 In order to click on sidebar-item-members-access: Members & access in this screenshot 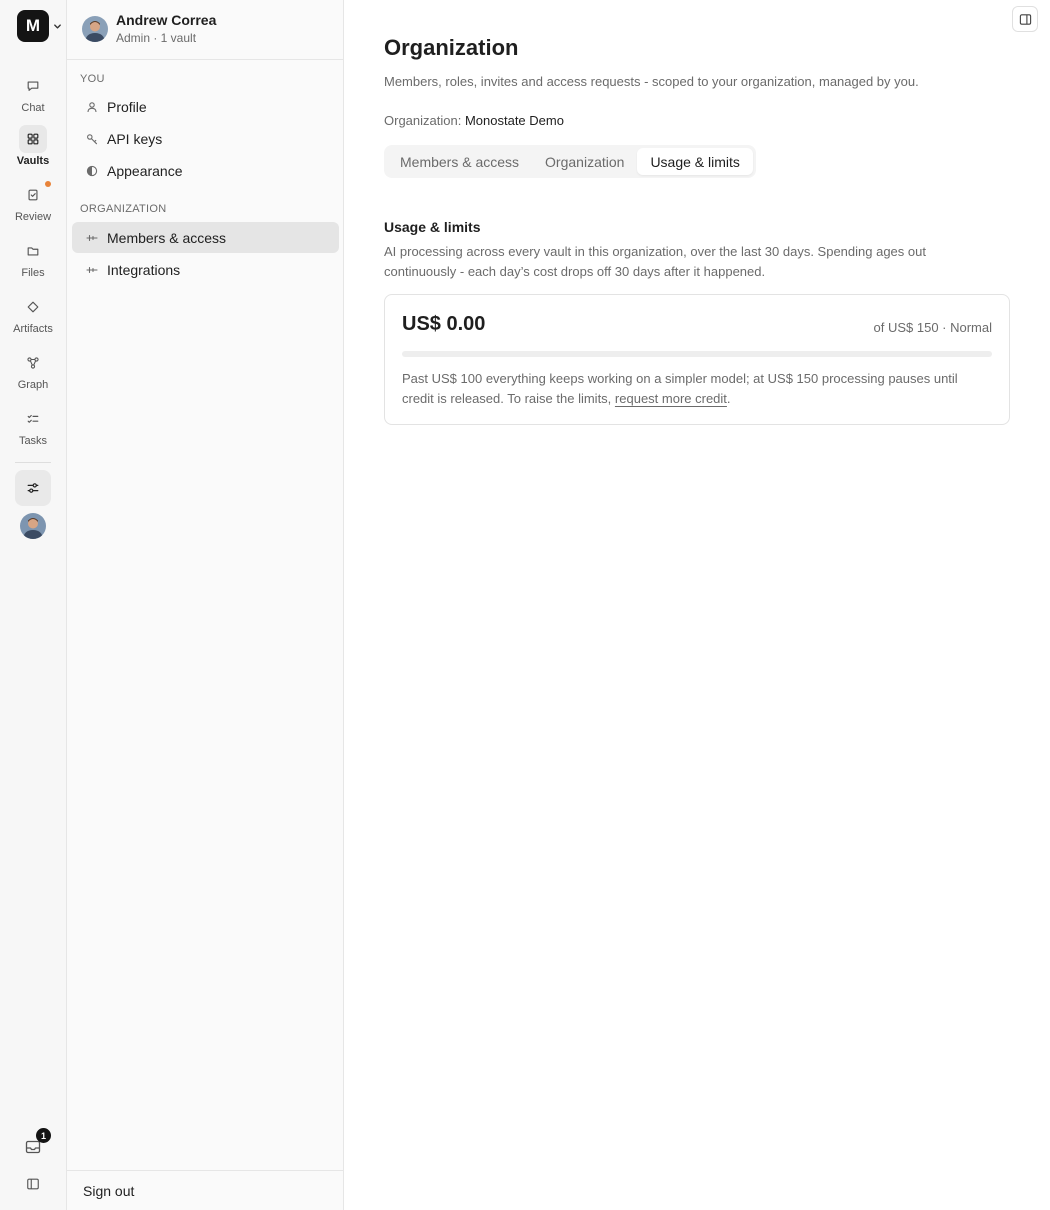, I will do `click(205, 237)`.